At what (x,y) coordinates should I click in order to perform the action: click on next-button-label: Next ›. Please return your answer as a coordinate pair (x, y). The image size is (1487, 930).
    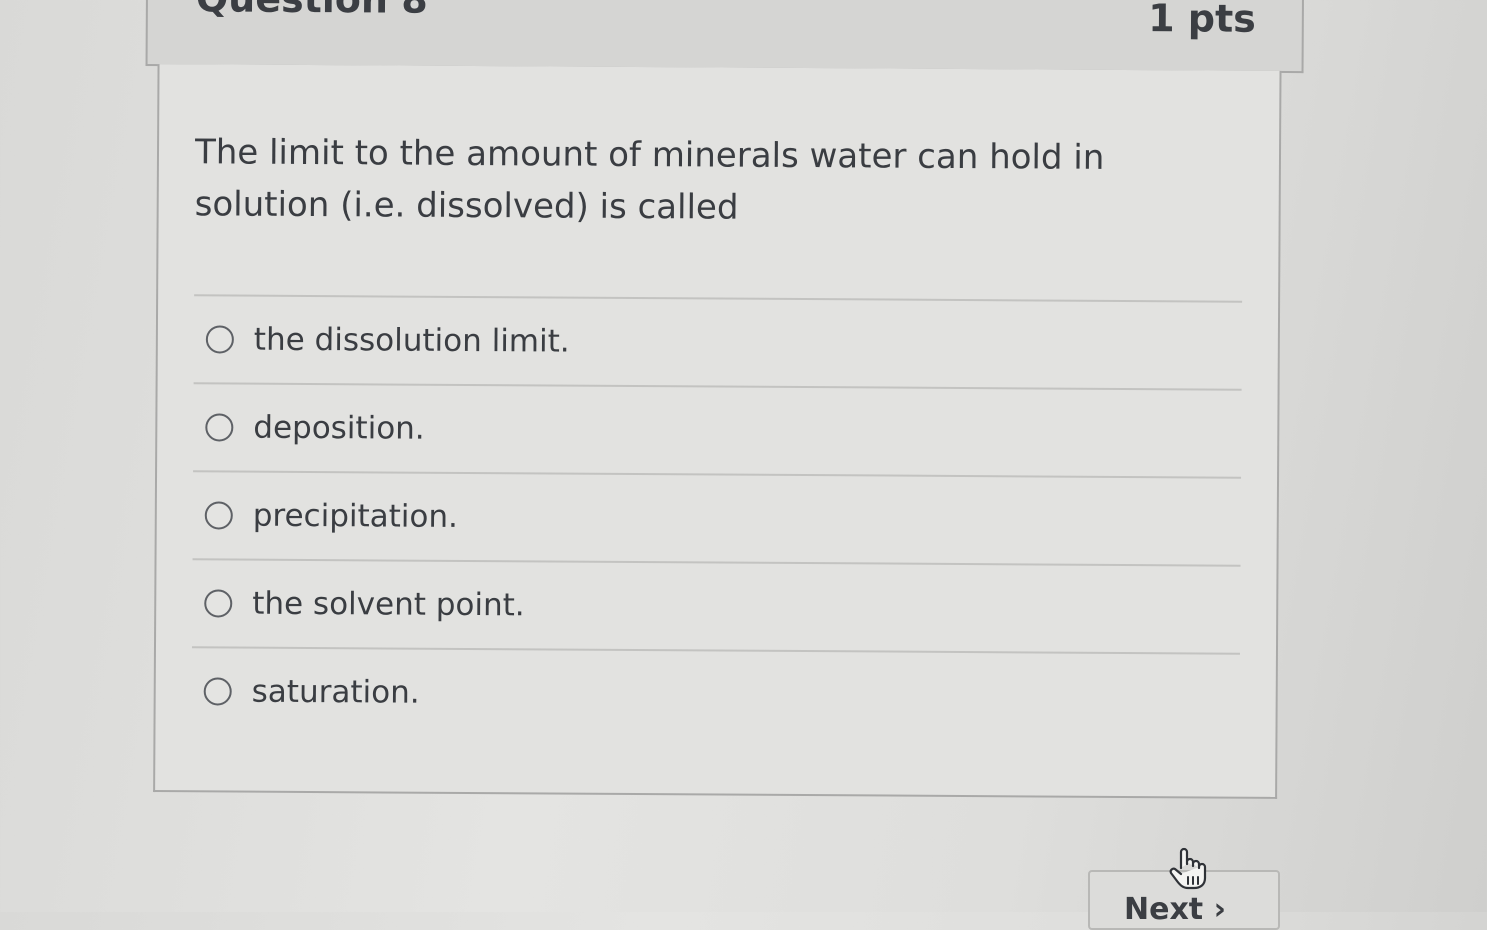
    Looking at the image, I should click on (1175, 909).